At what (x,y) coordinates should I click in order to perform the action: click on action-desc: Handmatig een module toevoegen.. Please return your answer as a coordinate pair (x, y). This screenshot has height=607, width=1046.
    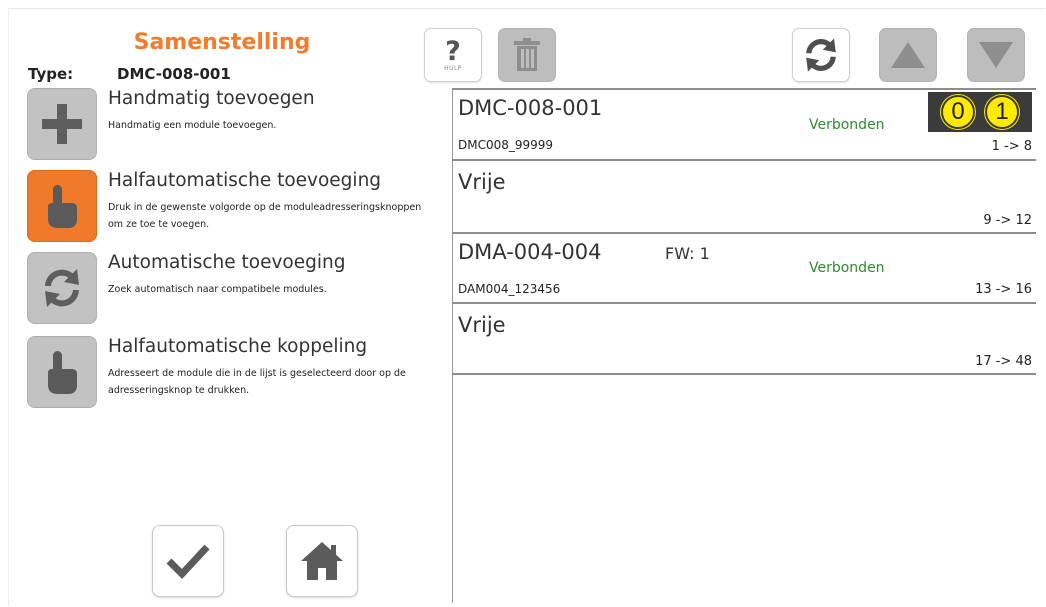
    Looking at the image, I should click on (192, 125).